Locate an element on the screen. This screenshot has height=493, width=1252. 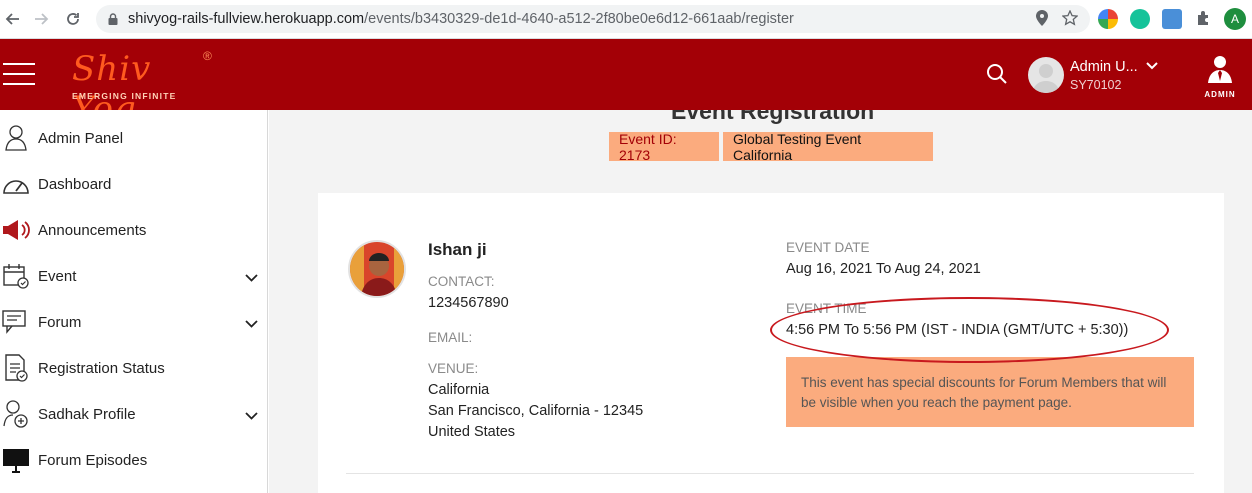
logo: Shiv Yog ® EMERGING INFINITE is located at coordinates (145, 88).